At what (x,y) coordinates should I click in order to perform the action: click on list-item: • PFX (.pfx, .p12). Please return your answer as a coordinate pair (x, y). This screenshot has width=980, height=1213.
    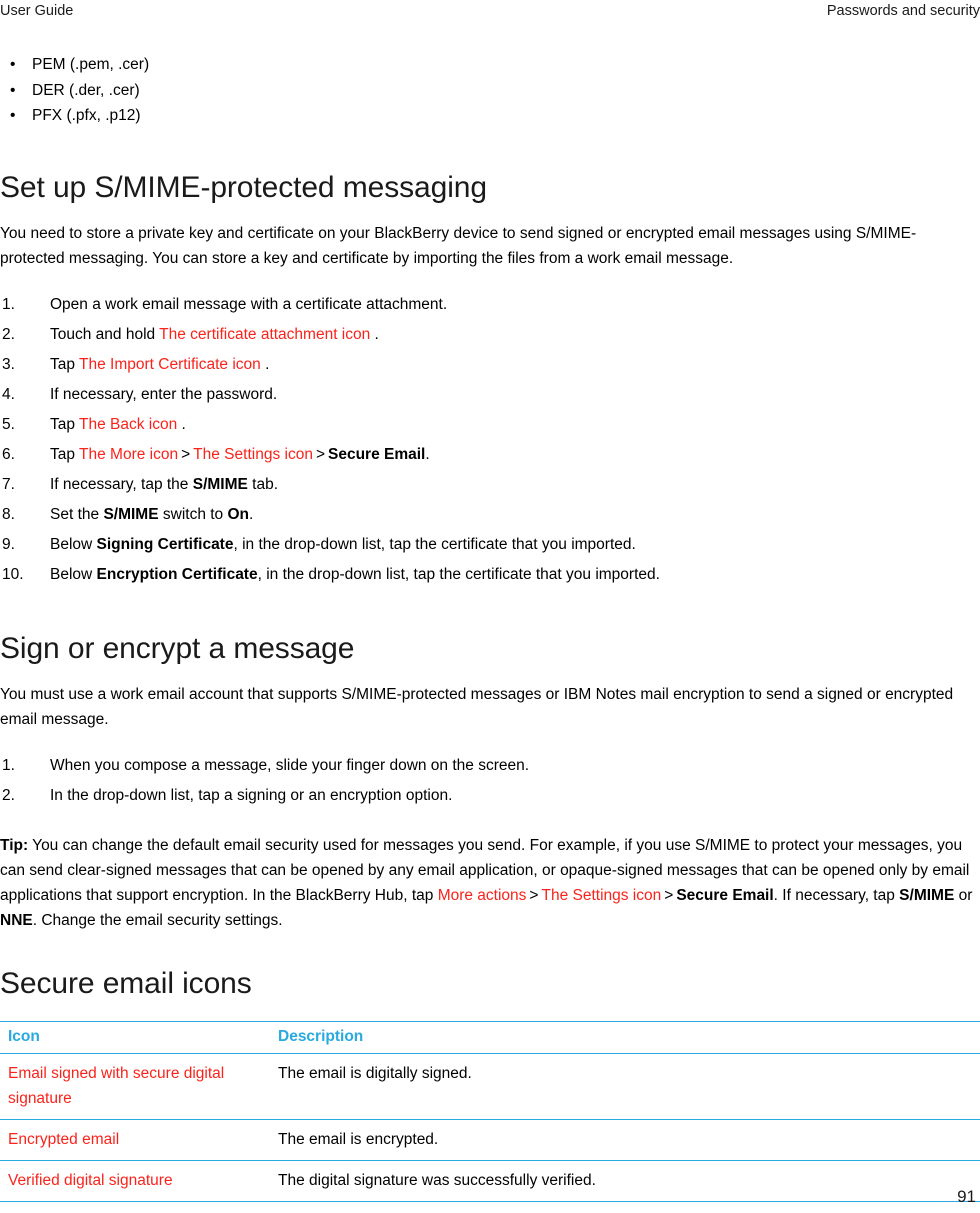
    Looking at the image, I should click on (490, 116).